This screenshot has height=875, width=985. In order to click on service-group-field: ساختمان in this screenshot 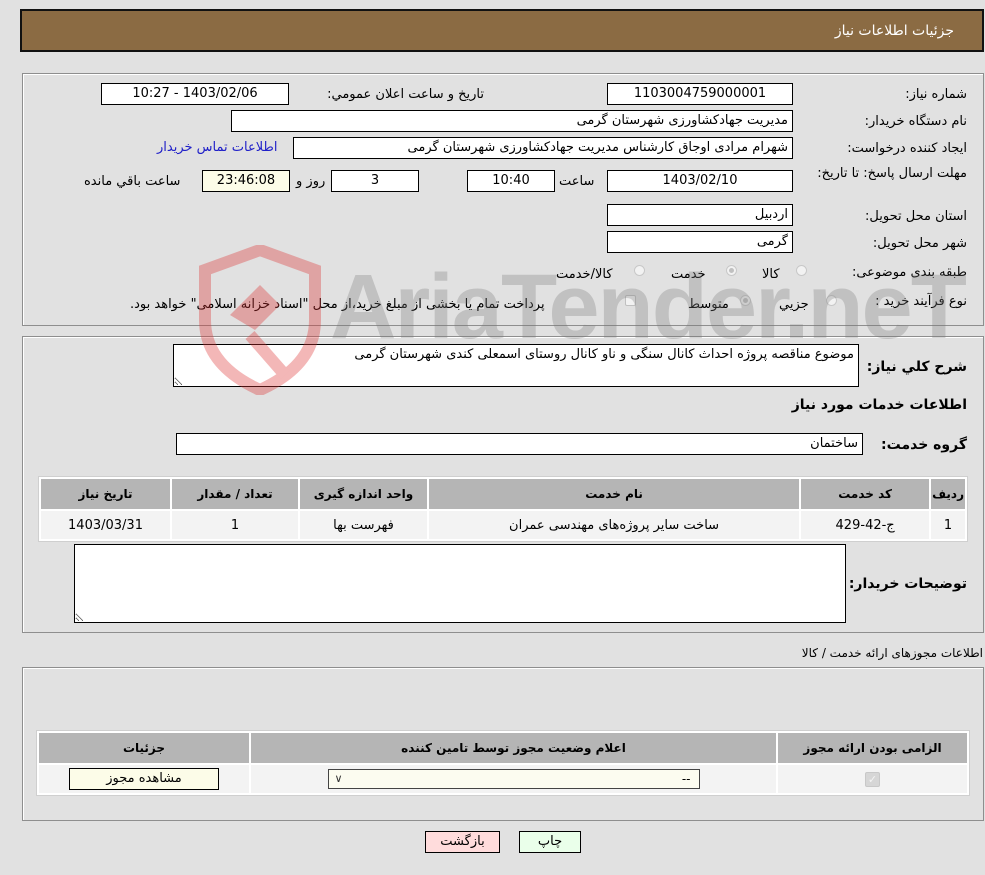, I will do `click(519, 444)`.